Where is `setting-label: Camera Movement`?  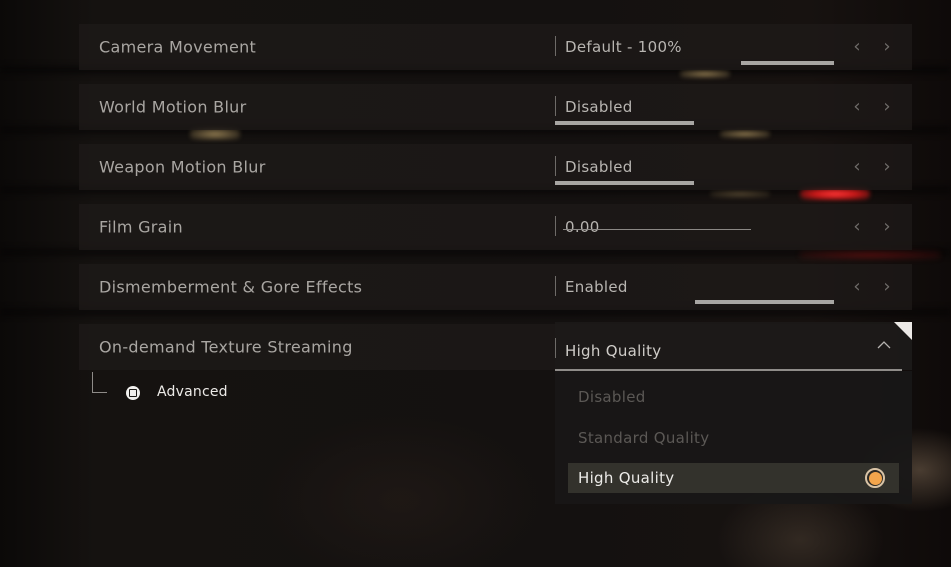
setting-label: Camera Movement is located at coordinates (178, 47).